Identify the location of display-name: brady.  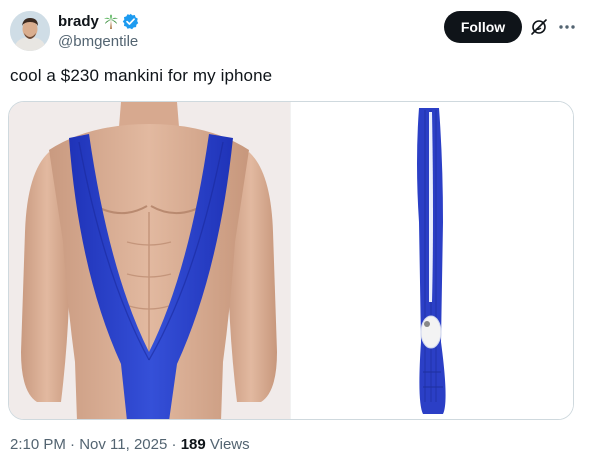
(78, 21).